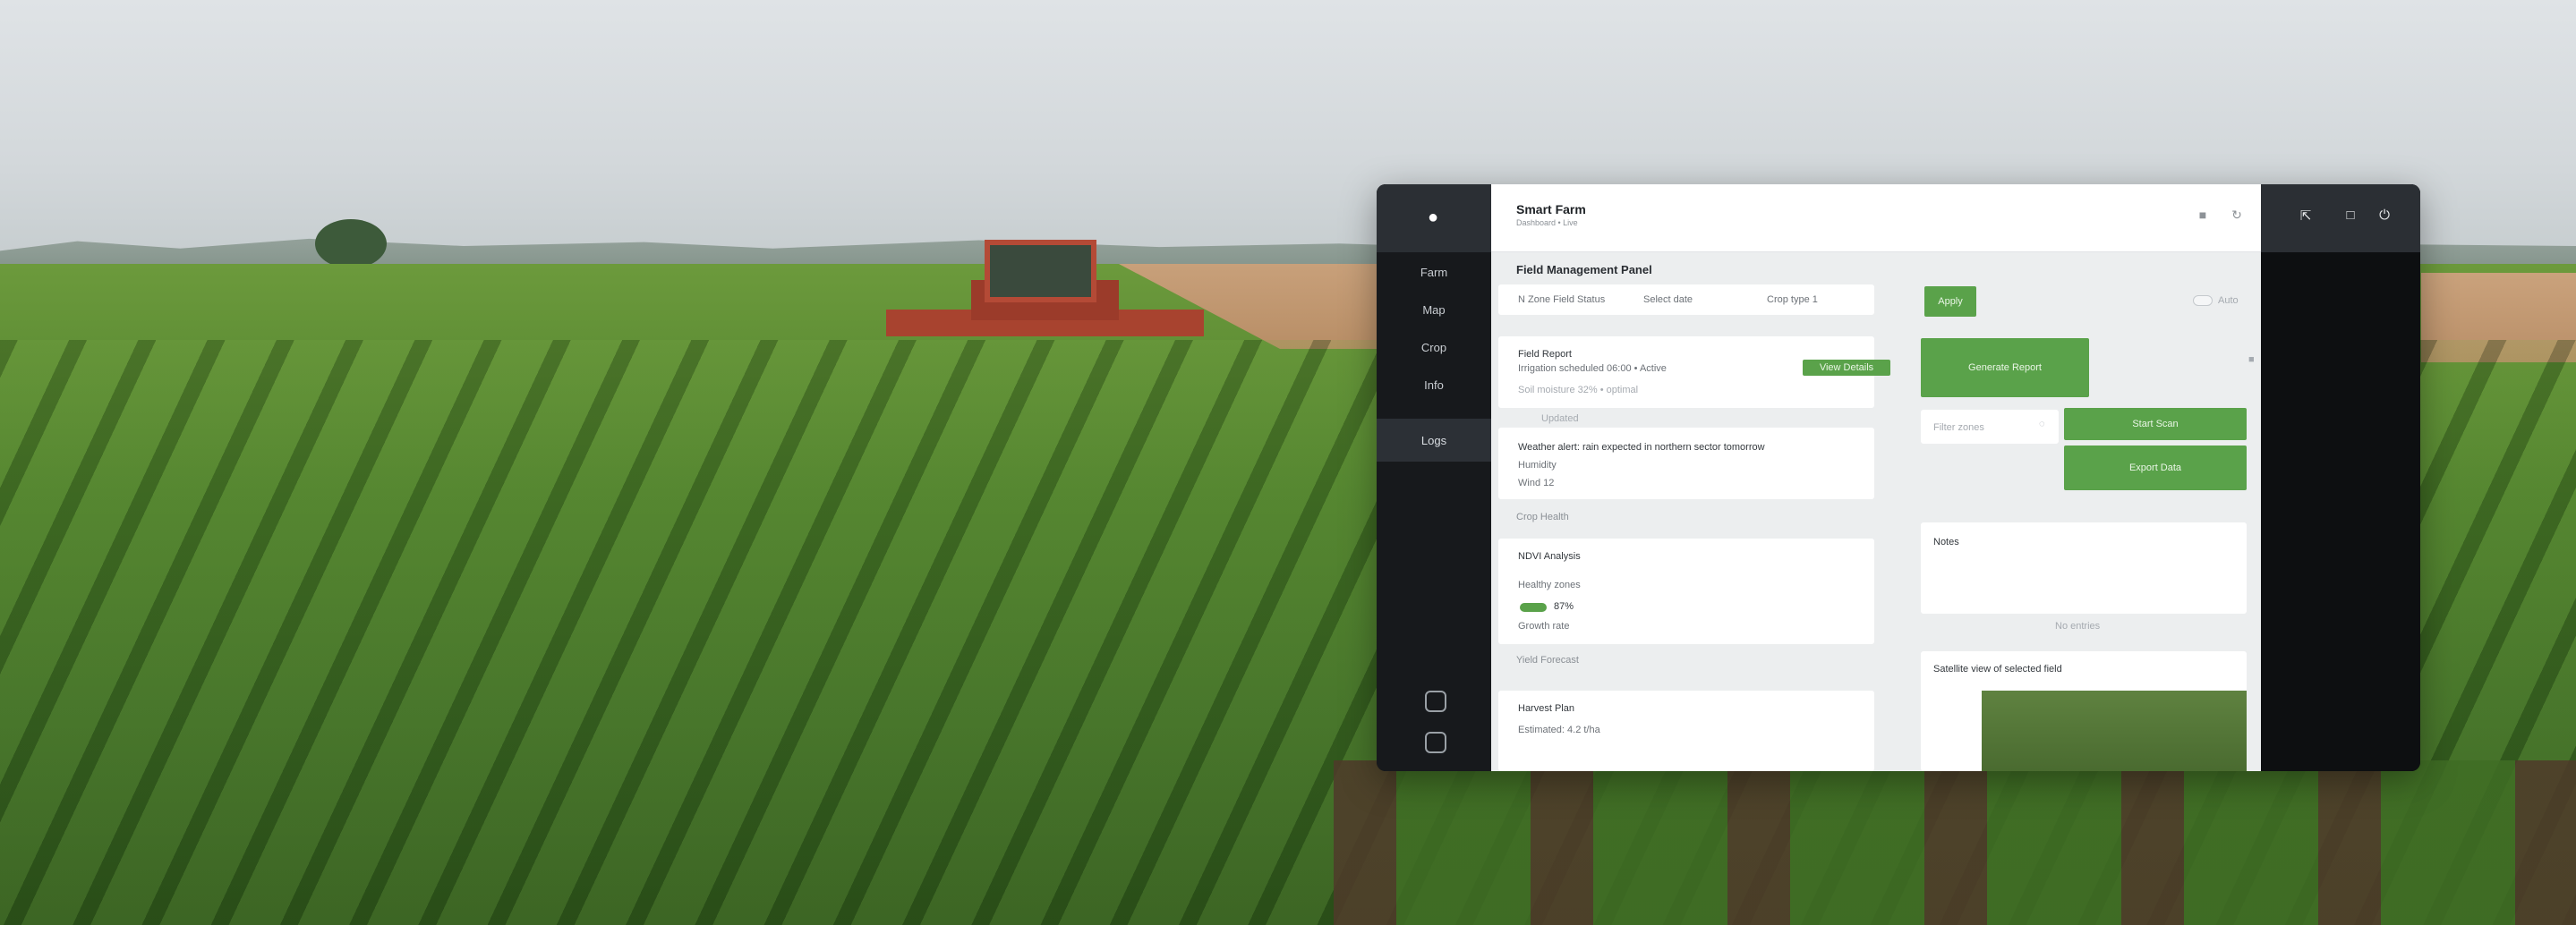 Image resolution: width=2576 pixels, height=925 pixels. What do you see at coordinates (2340, 477) in the screenshot?
I see `right-toolbar: ⇱ □ ⏻` at bounding box center [2340, 477].